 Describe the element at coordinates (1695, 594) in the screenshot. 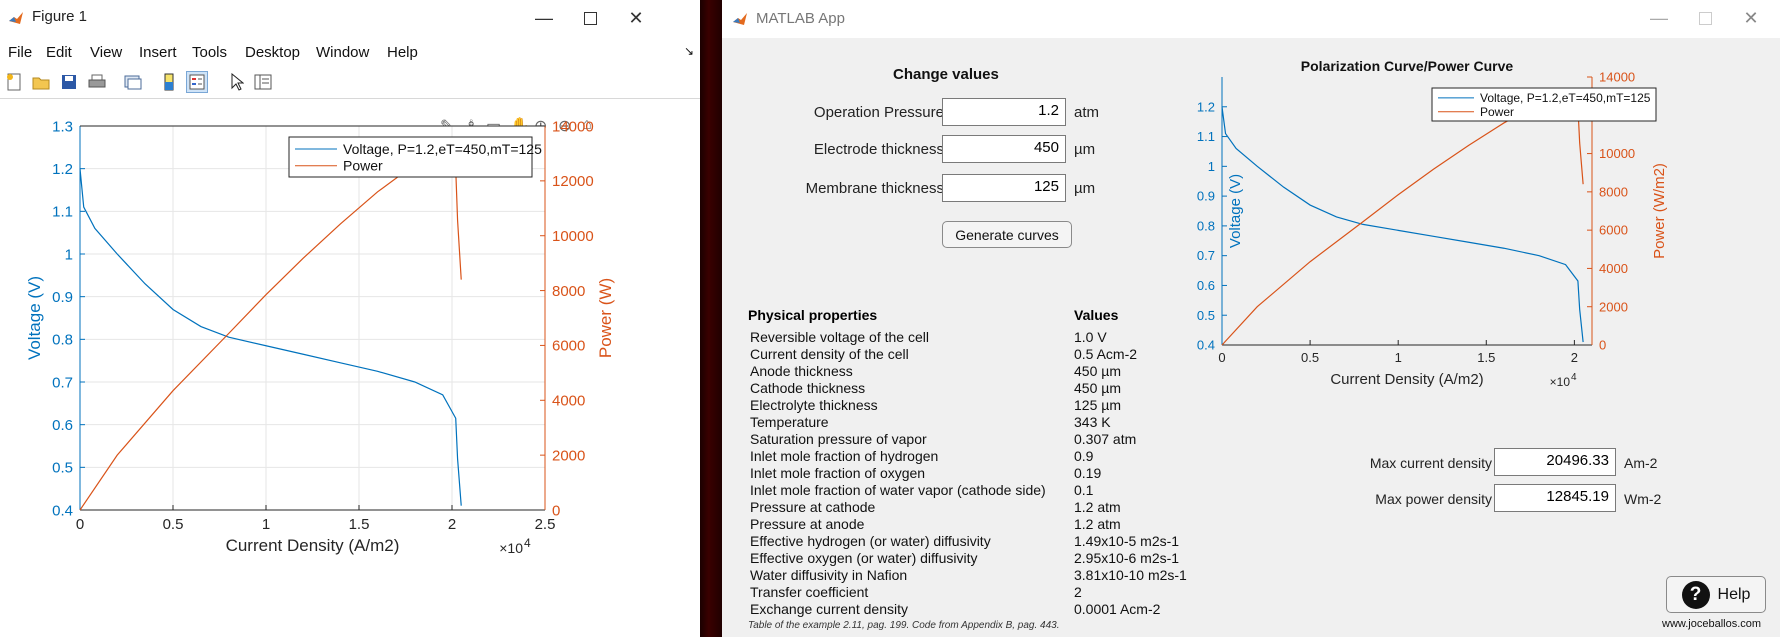

I see `help-icon: ?` at that location.